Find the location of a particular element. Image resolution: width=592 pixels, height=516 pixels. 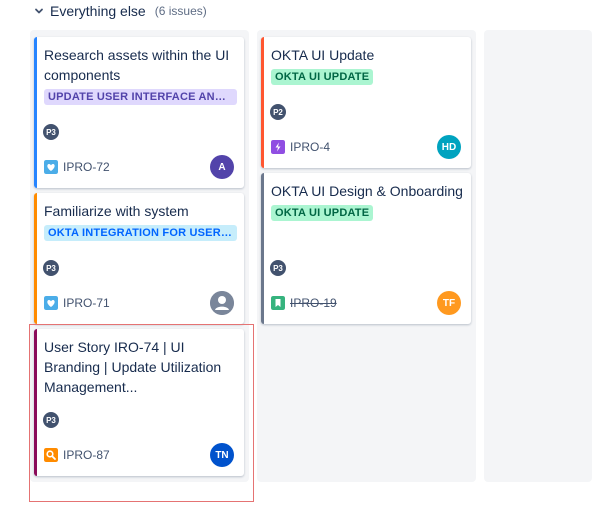

swimlane-title: Everything else is located at coordinates (98, 11).